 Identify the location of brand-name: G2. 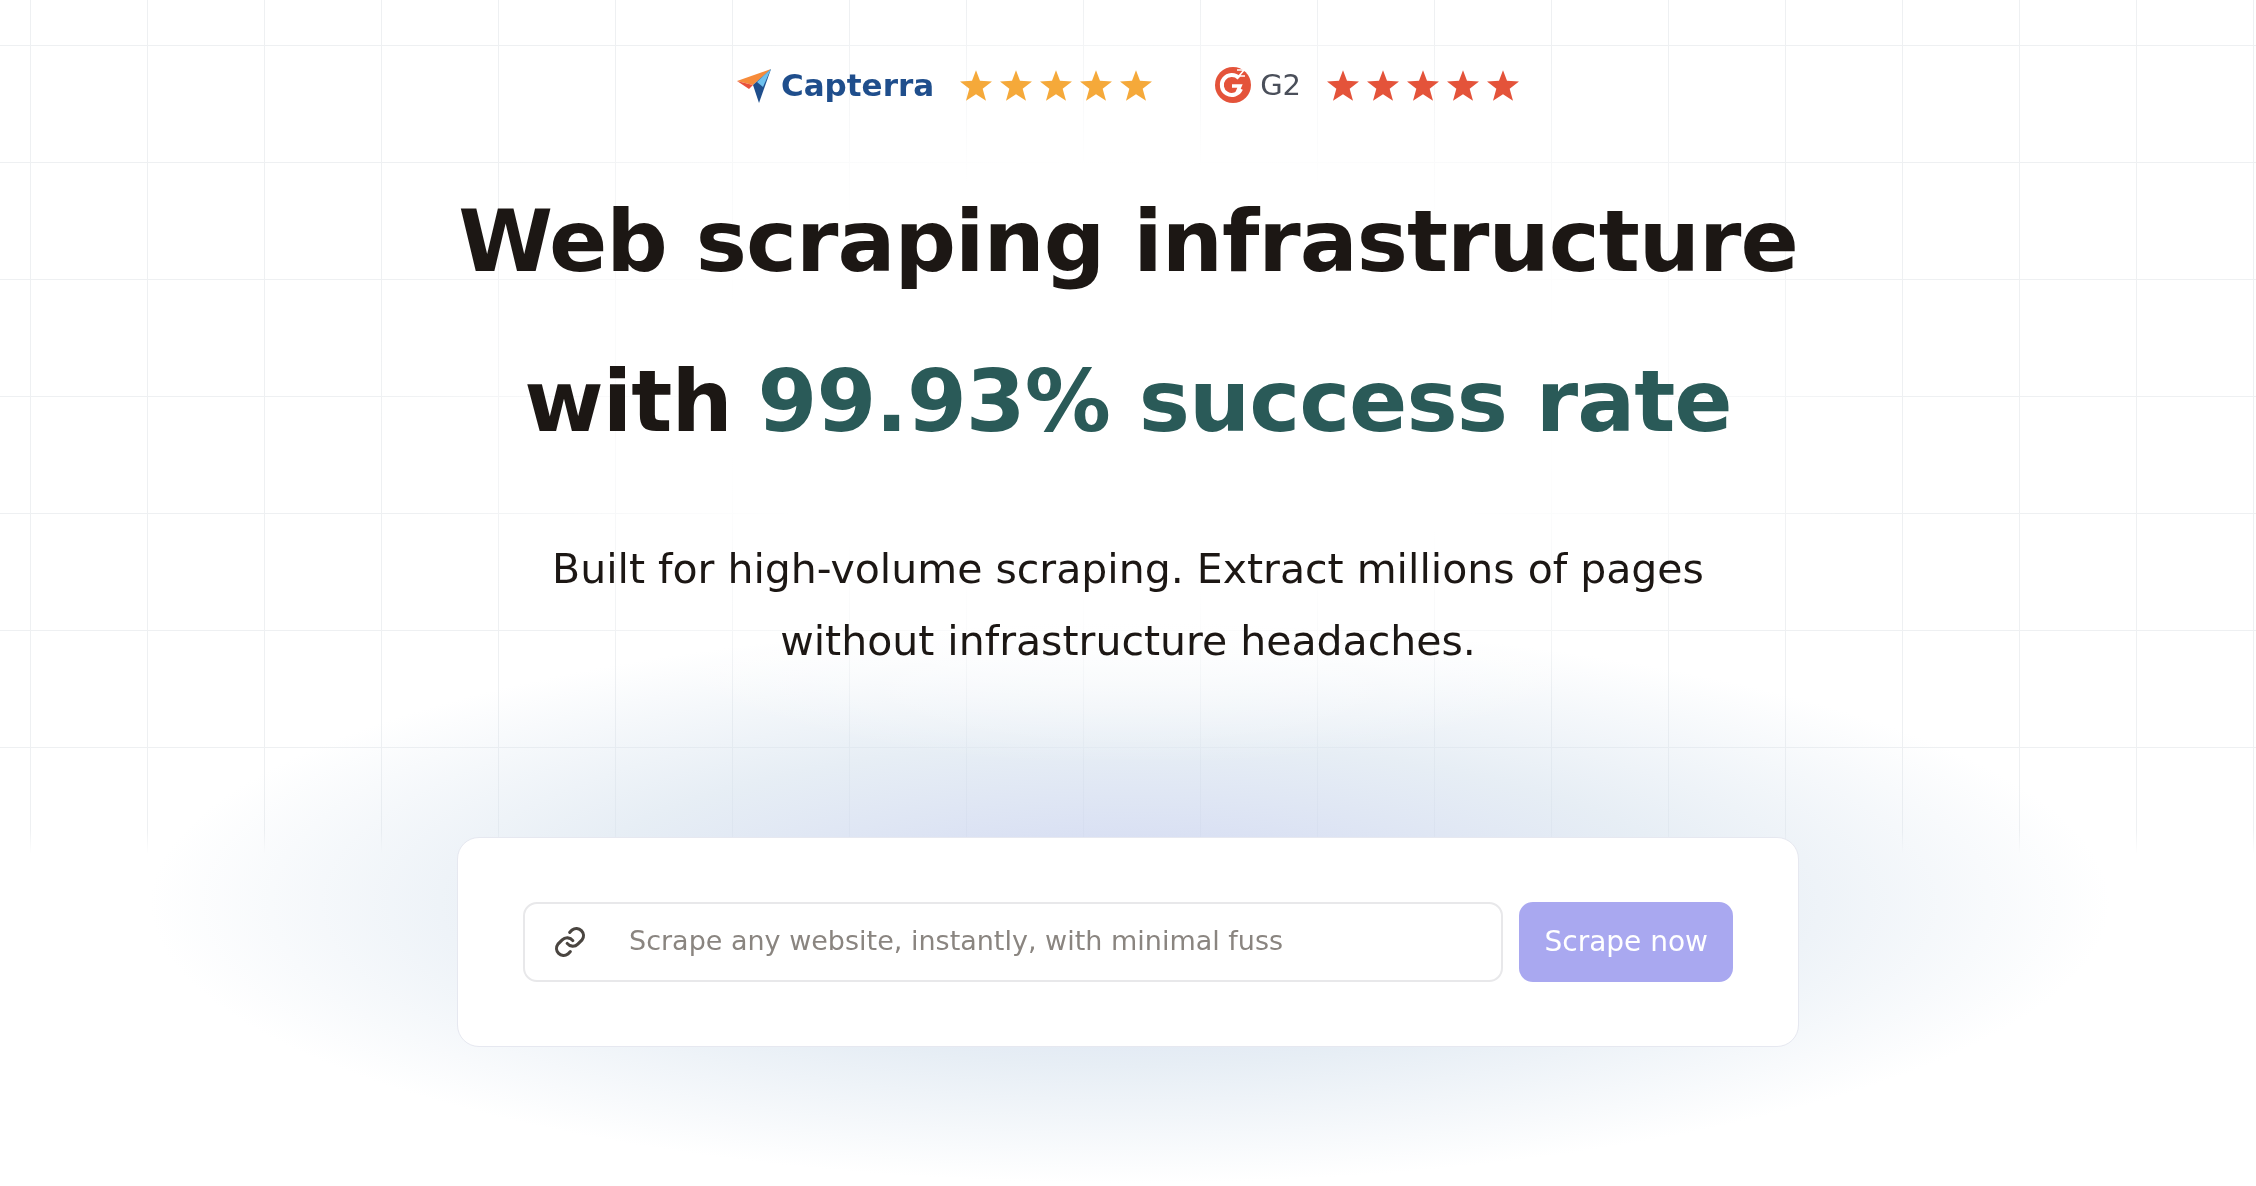
(1281, 85).